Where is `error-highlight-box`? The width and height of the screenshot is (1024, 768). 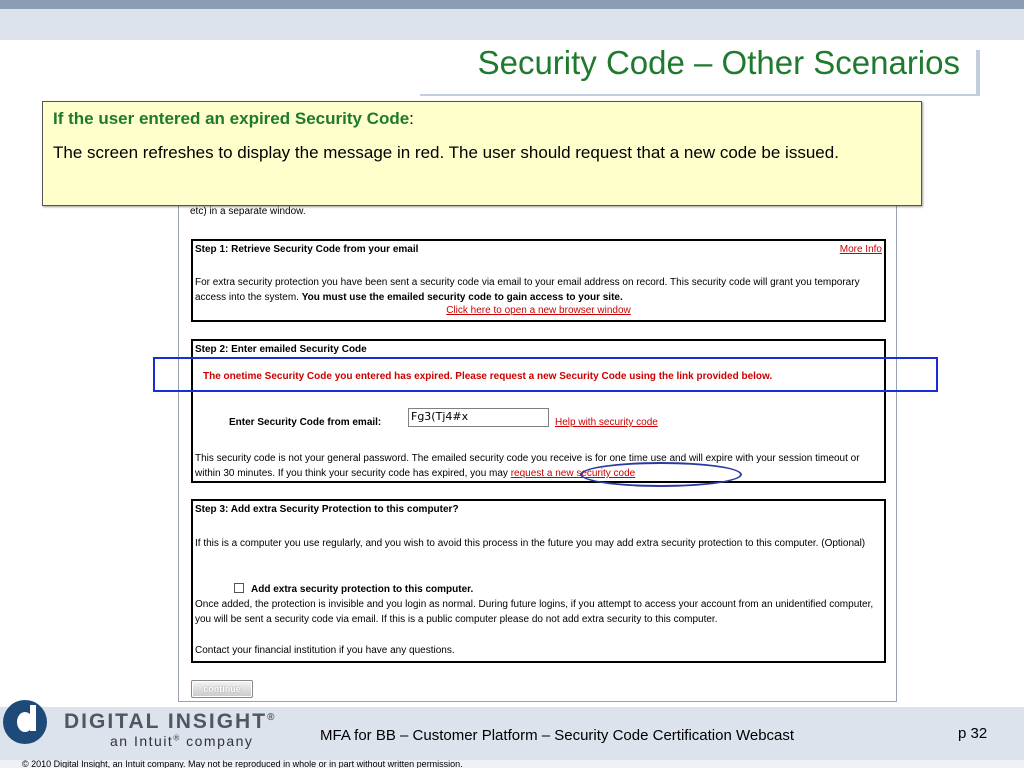
error-highlight-box is located at coordinates (545, 374).